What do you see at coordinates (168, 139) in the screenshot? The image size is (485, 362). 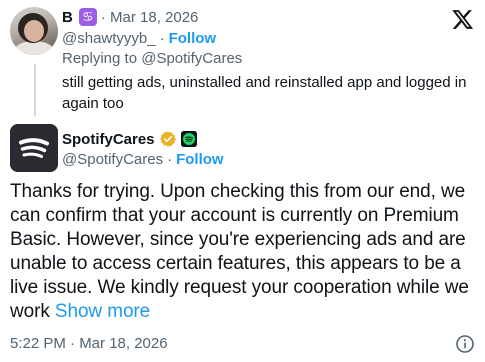 I see `gold-verified-icon` at bounding box center [168, 139].